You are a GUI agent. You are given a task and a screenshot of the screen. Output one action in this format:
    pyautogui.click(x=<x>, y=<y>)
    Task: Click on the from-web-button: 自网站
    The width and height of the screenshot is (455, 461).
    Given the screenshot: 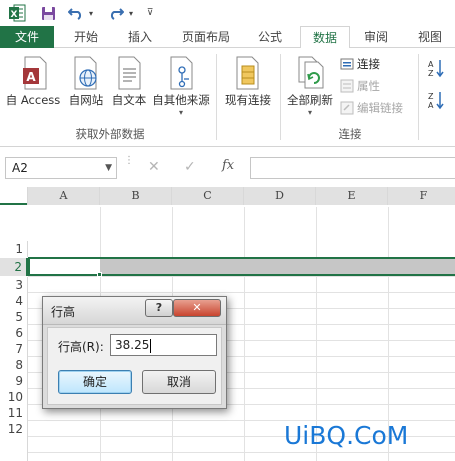 What is the action you would take?
    pyautogui.click(x=86, y=83)
    